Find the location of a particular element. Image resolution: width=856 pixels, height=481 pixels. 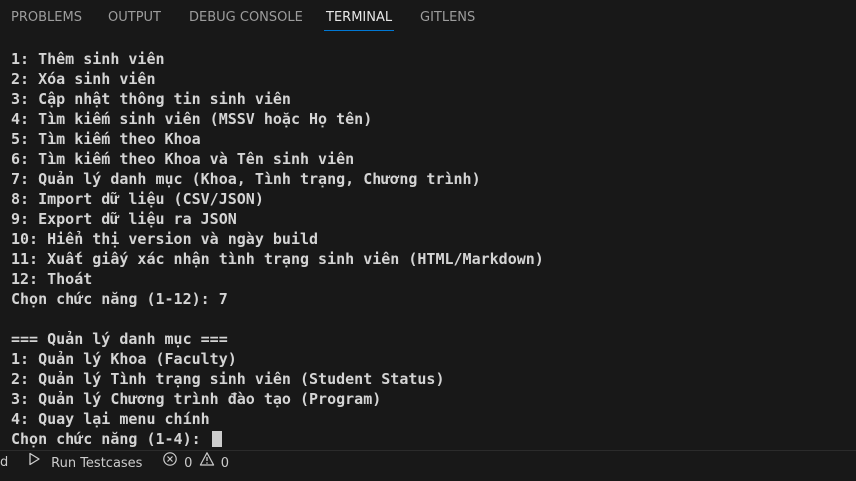

terminal-line: 2: Xóa sinh viên is located at coordinates (83, 79).